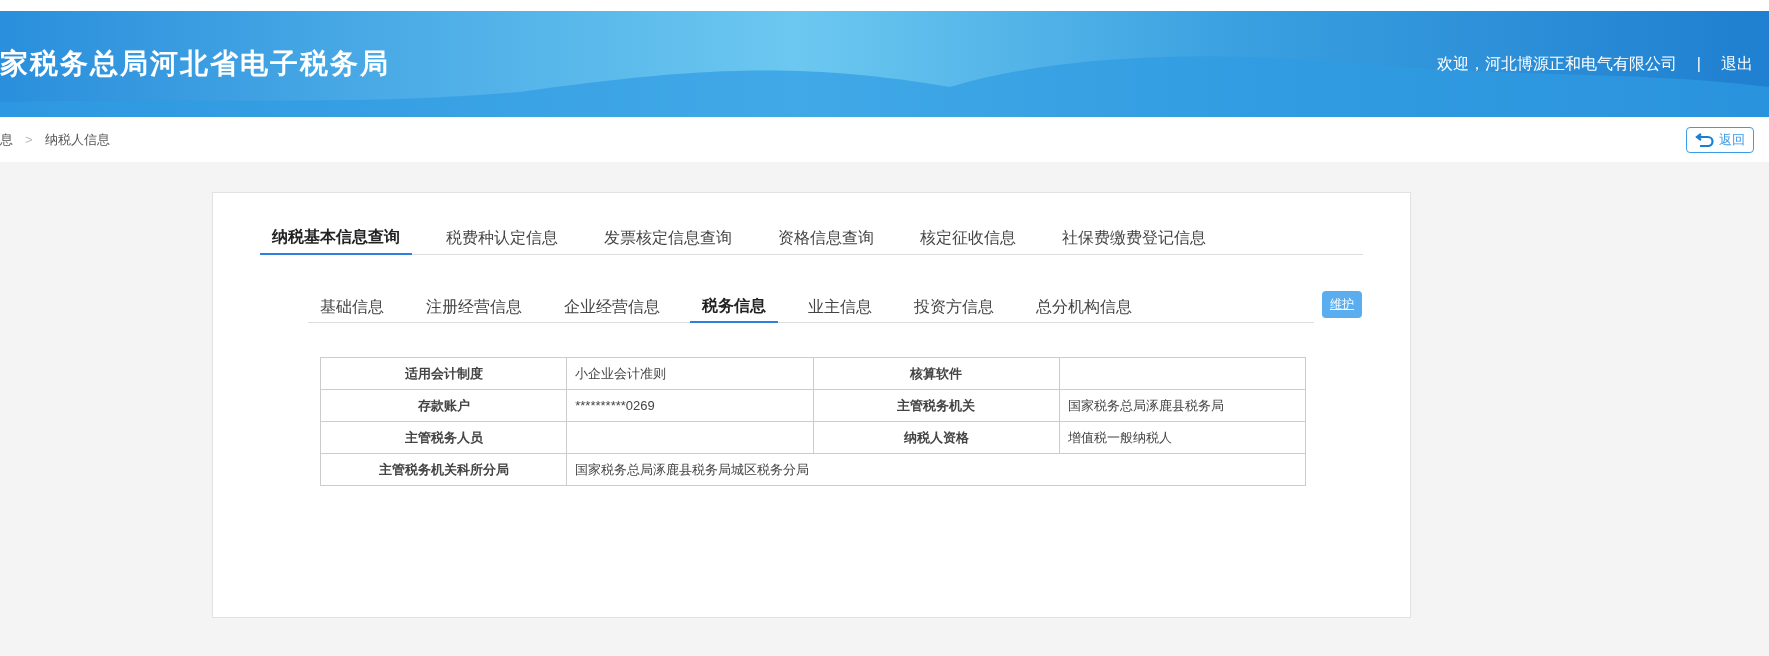 The height and width of the screenshot is (656, 1769). What do you see at coordinates (443, 373) in the screenshot?
I see `field-label: 适用会计制度` at bounding box center [443, 373].